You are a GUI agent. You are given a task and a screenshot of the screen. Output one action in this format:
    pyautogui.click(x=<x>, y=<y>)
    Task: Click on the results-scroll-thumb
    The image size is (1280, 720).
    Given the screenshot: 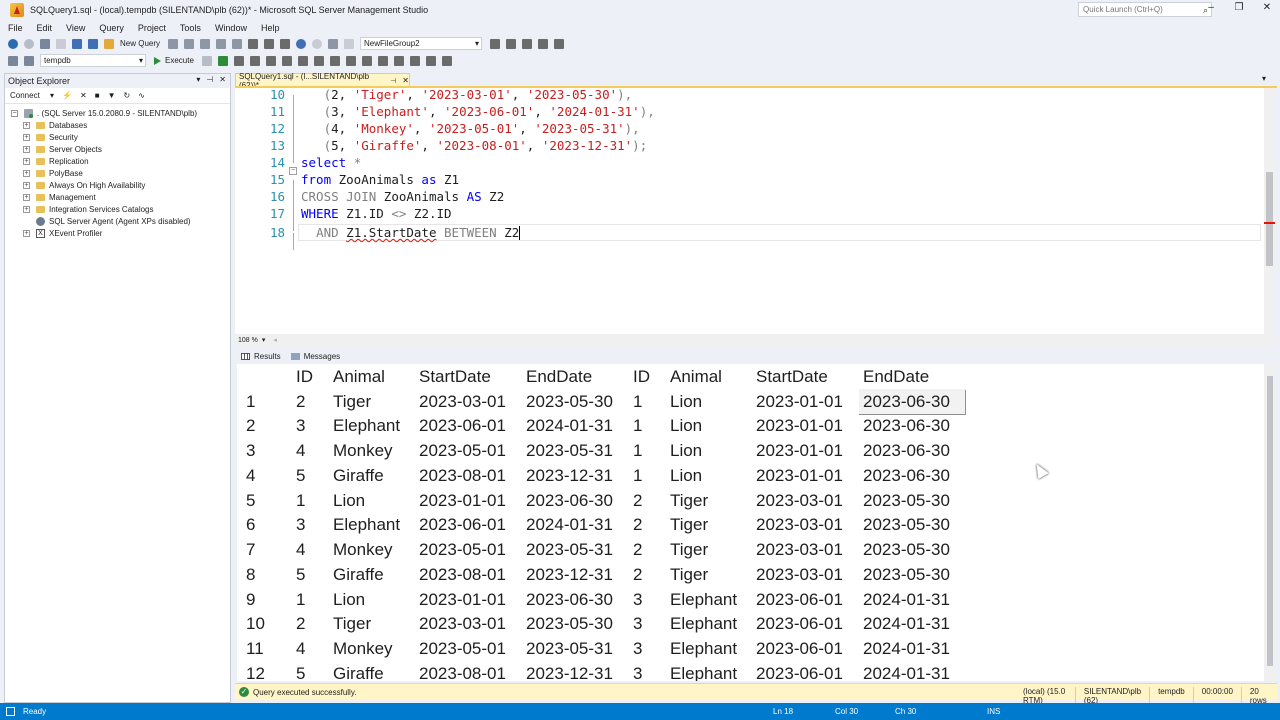 What is the action you would take?
    pyautogui.click(x=1270, y=521)
    